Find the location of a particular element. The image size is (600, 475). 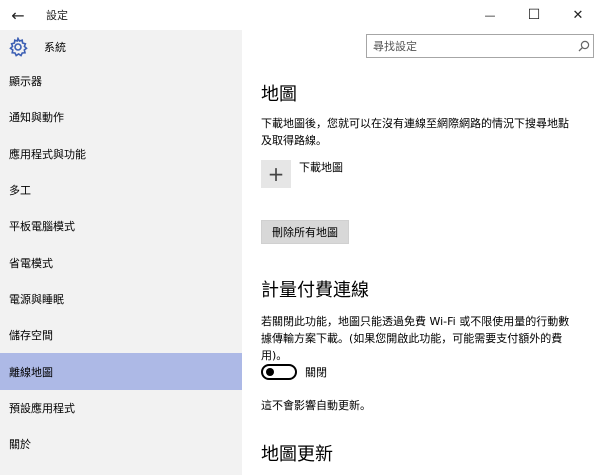

sidebar-item-offline-maps: 離線地圖 is located at coordinates (121, 371).